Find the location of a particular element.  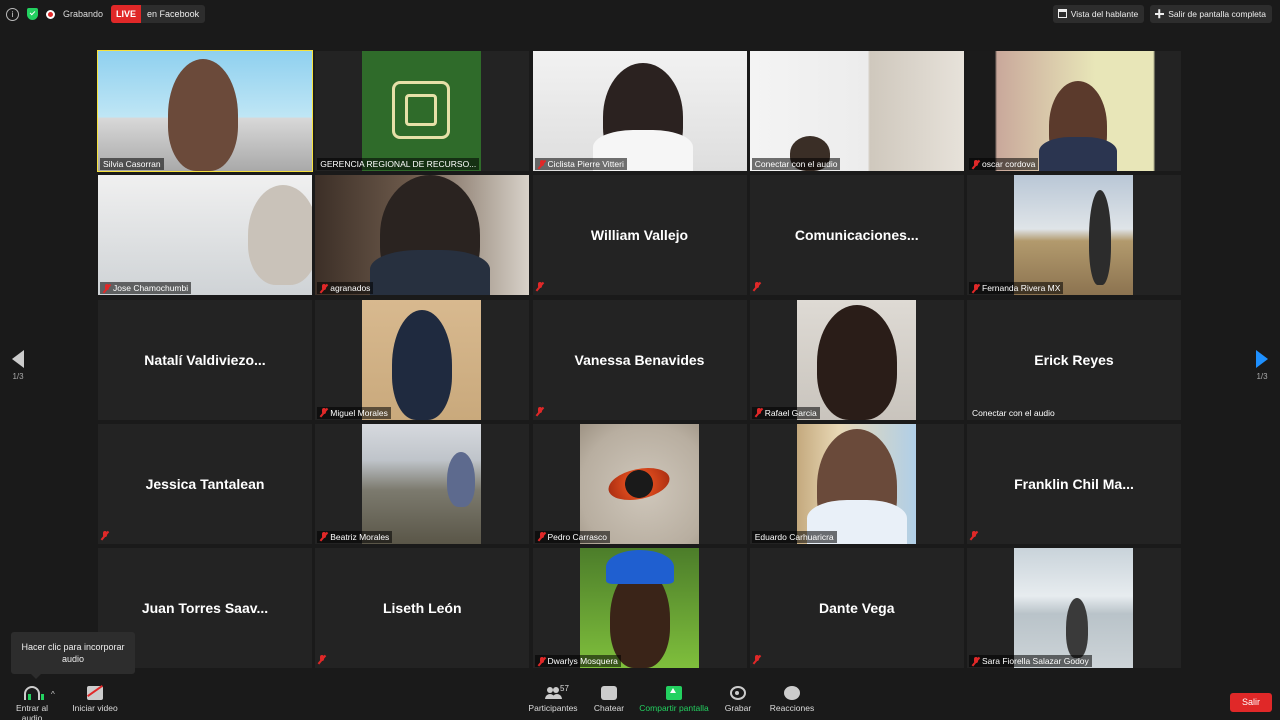

exit-fullscreen-button: Salir de pantalla completa is located at coordinates (1211, 14).